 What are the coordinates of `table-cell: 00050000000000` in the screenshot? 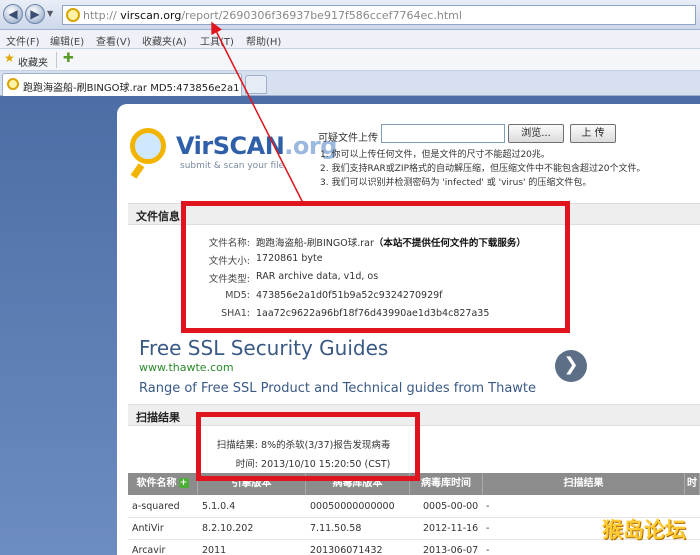 It's located at (352, 506).